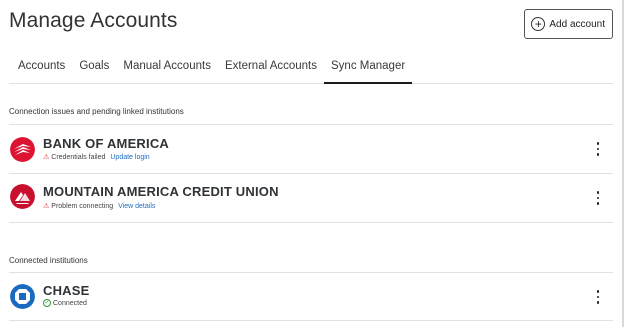 The image size is (624, 327). Describe the element at coordinates (48, 260) in the screenshot. I see `section-label-connected: Connected institutions` at that location.